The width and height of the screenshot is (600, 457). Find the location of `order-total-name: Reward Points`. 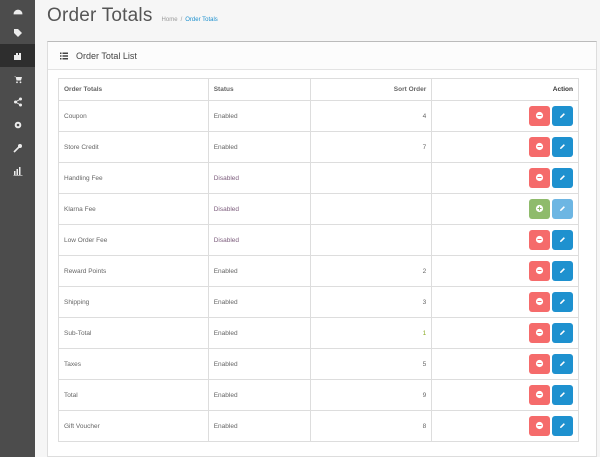

order-total-name: Reward Points is located at coordinates (133, 271).